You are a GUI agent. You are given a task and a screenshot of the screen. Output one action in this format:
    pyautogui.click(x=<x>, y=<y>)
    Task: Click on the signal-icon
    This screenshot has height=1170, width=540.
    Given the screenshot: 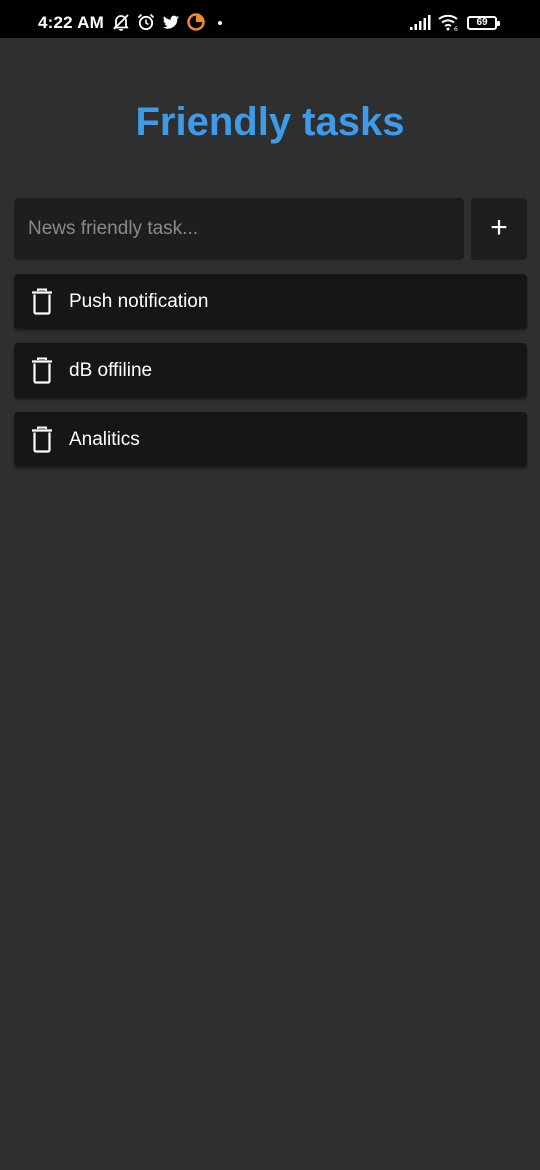 What is the action you would take?
    pyautogui.click(x=420, y=22)
    